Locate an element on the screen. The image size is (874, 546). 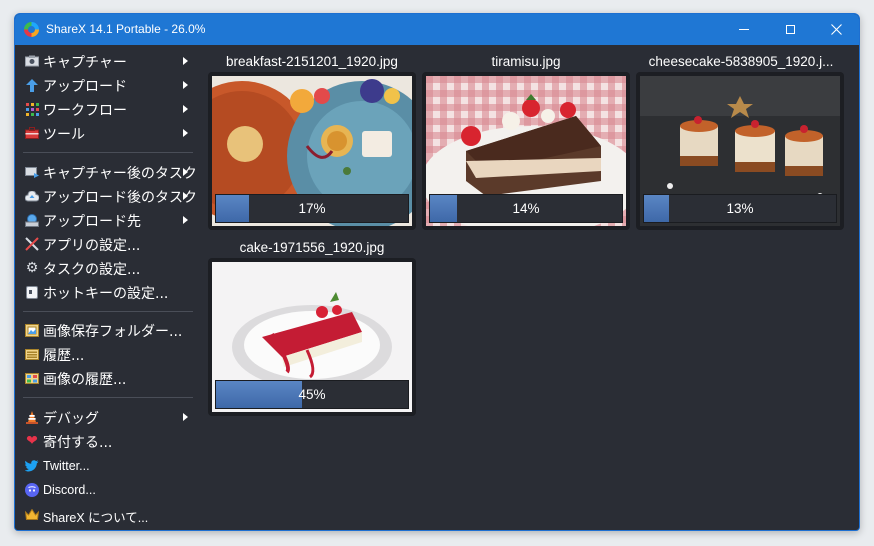
close-button is located at coordinates (836, 29).